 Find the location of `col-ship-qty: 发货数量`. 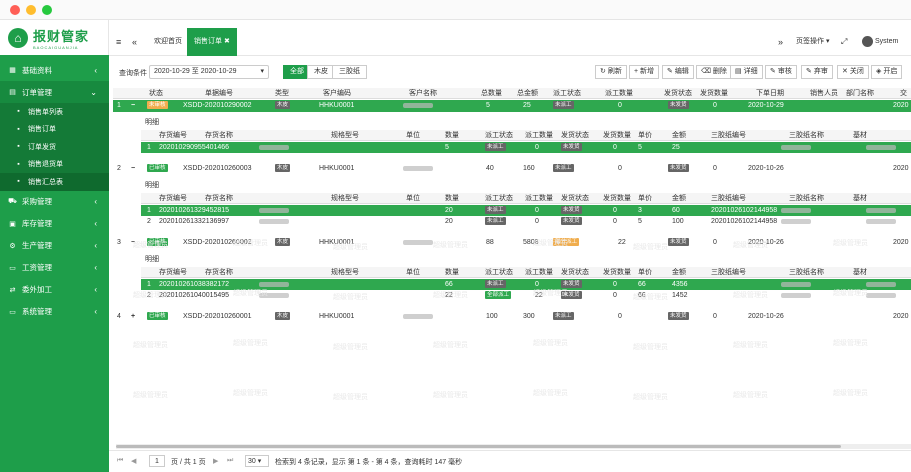

col-ship-qty: 发货数量 is located at coordinates (714, 93).